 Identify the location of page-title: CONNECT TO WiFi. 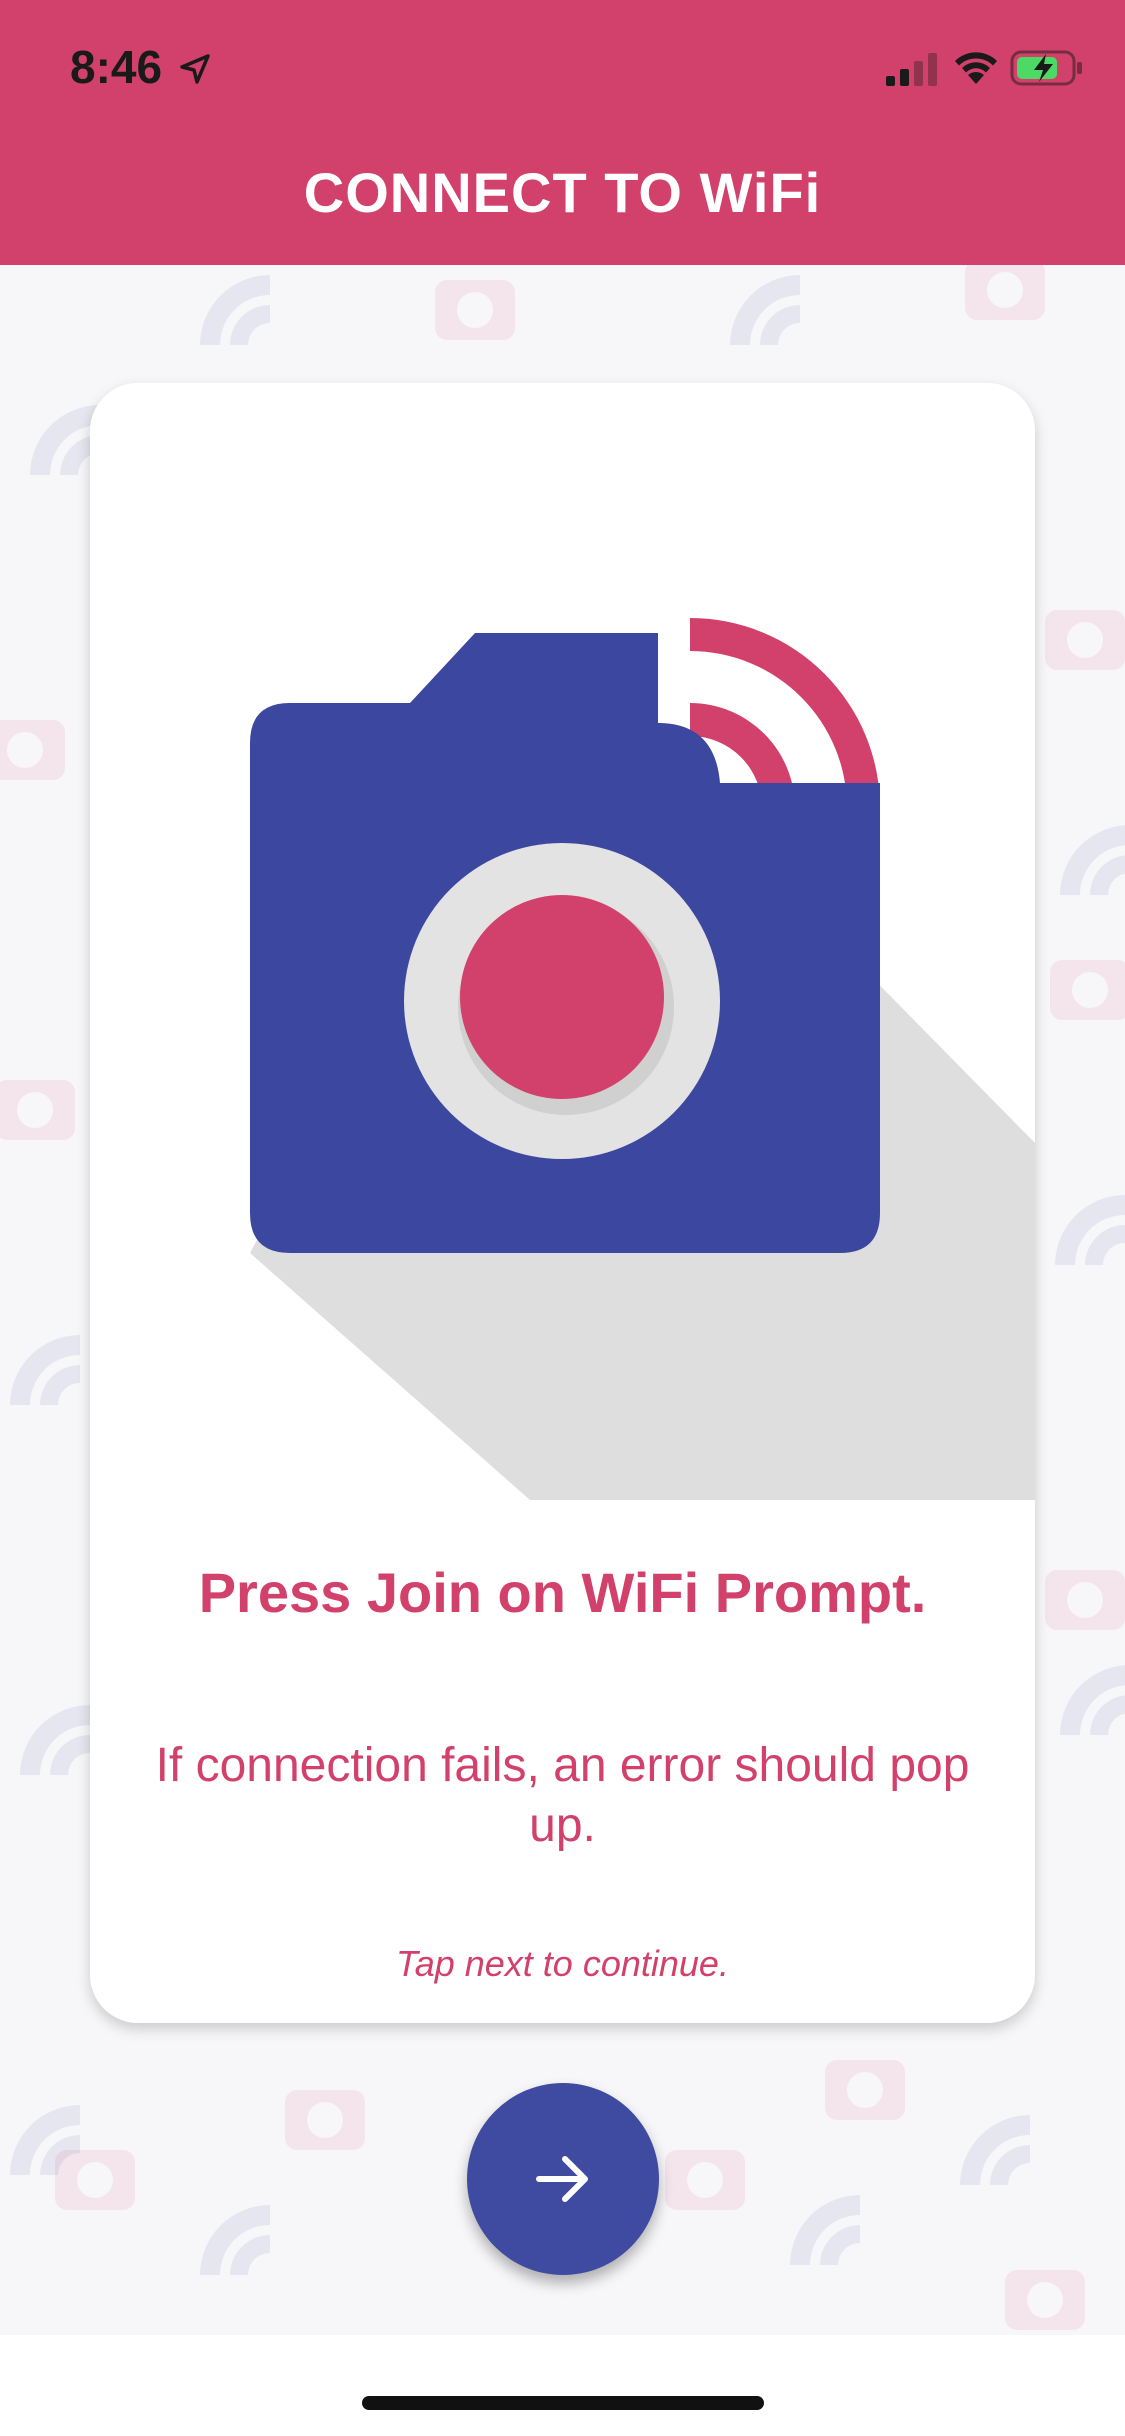
(562, 192).